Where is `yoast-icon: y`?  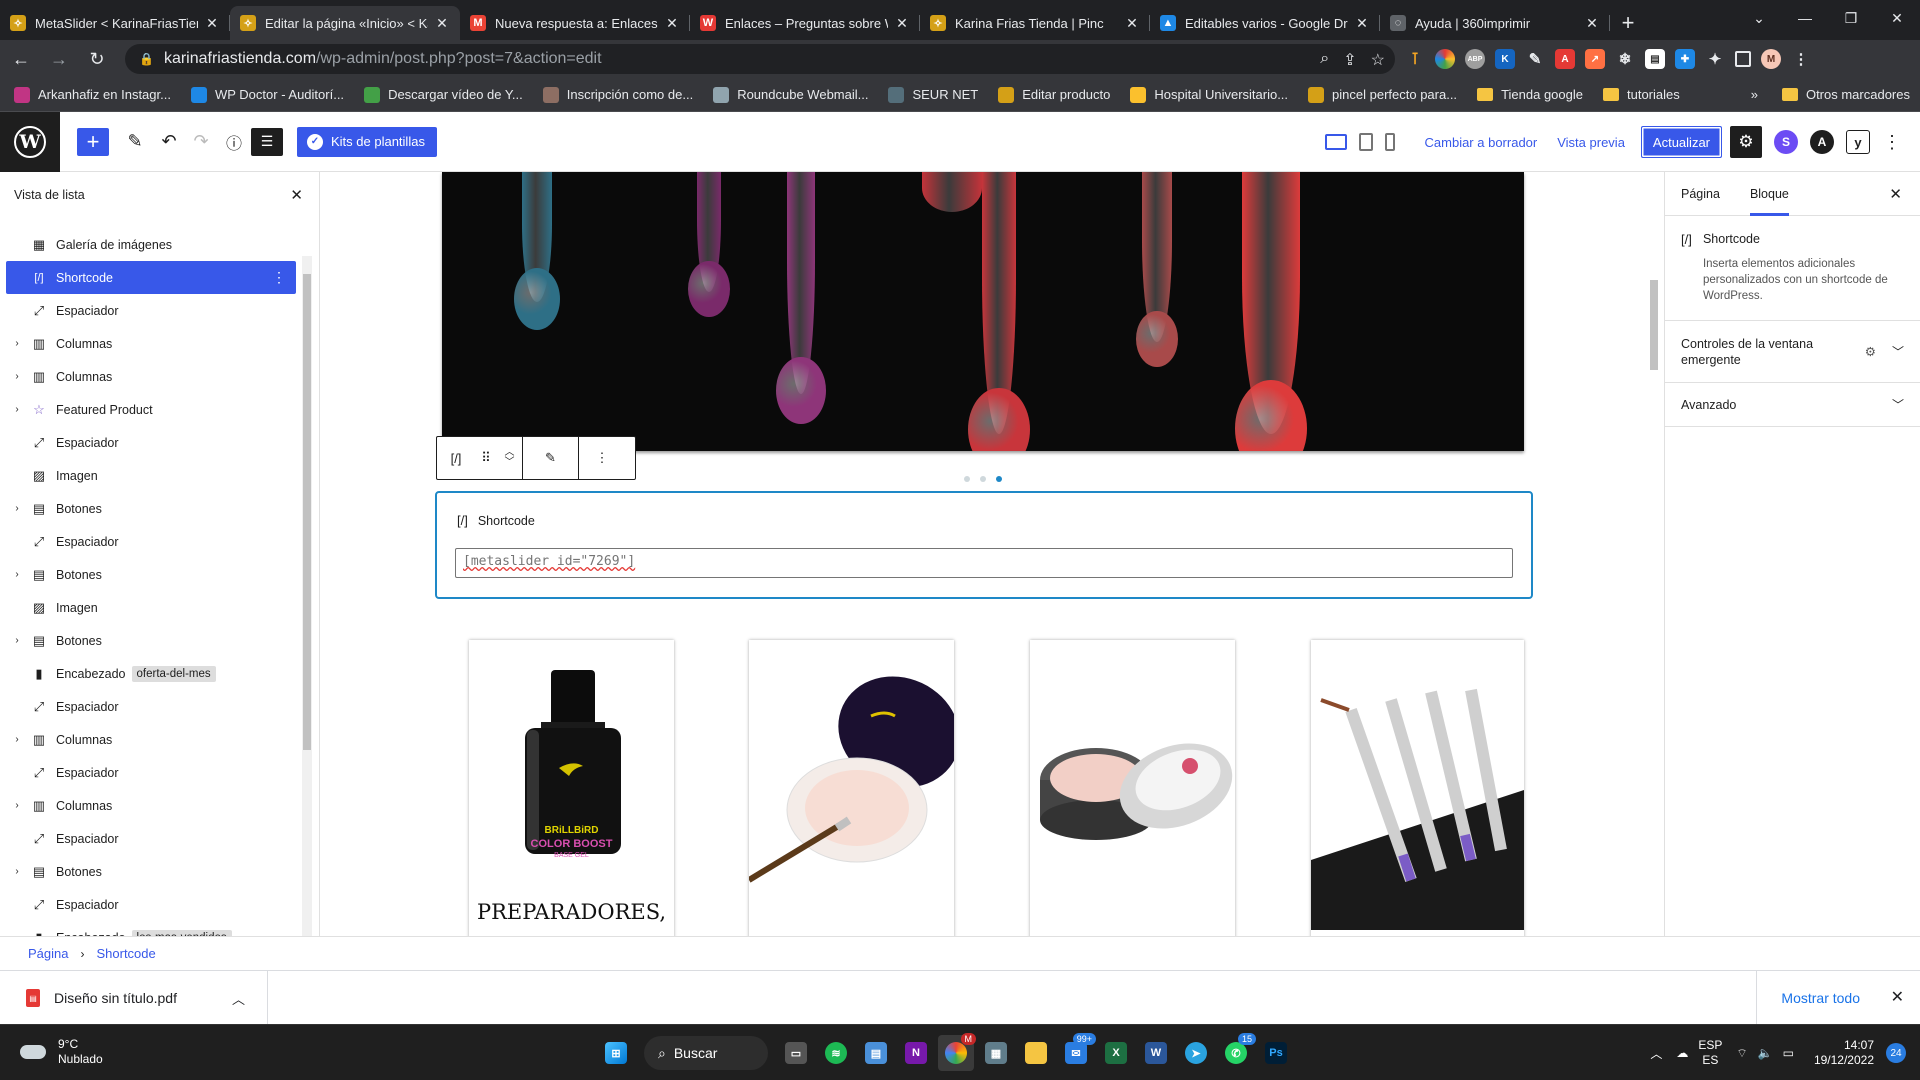
yoast-icon: y is located at coordinates (1858, 142).